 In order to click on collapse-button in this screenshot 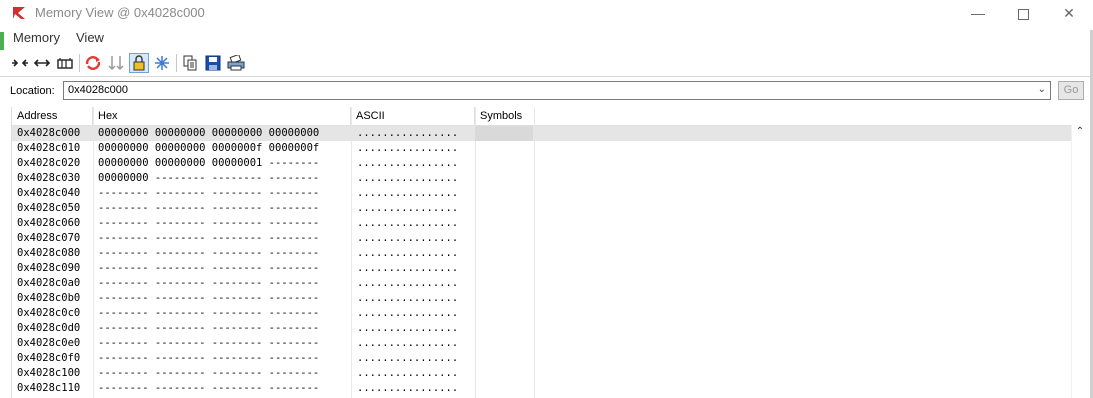, I will do `click(20, 63)`.